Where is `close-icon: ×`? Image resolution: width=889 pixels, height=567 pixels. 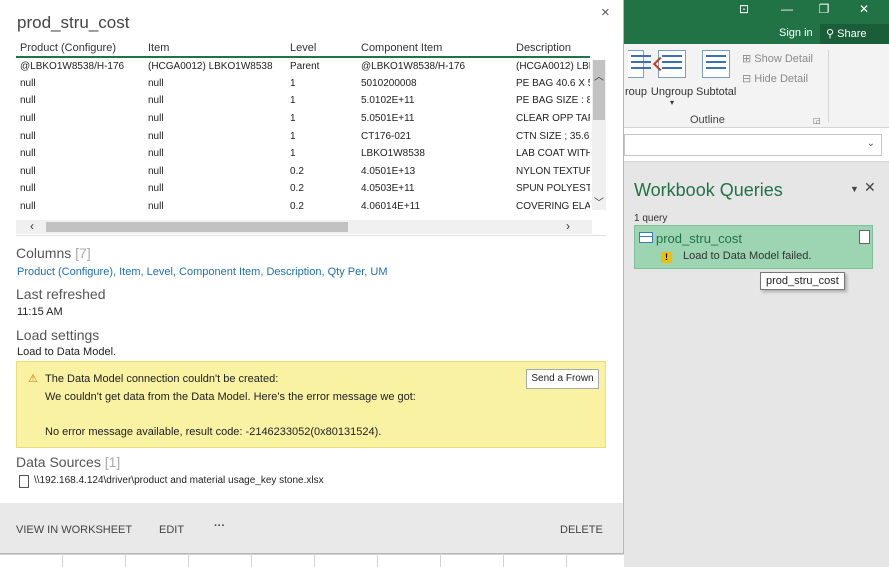
close-icon: × is located at coordinates (605, 12).